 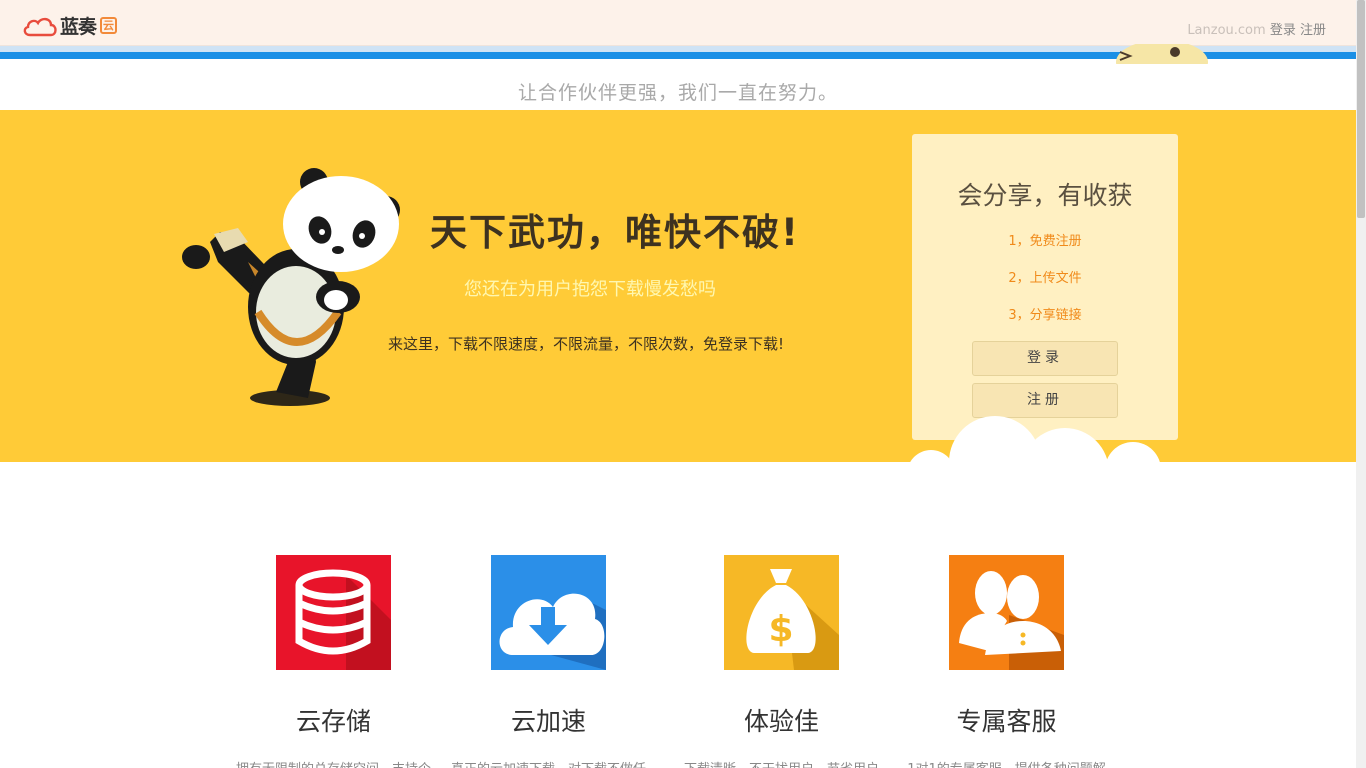 What do you see at coordinates (40, 26) in the screenshot?
I see `cloud-logo-icon` at bounding box center [40, 26].